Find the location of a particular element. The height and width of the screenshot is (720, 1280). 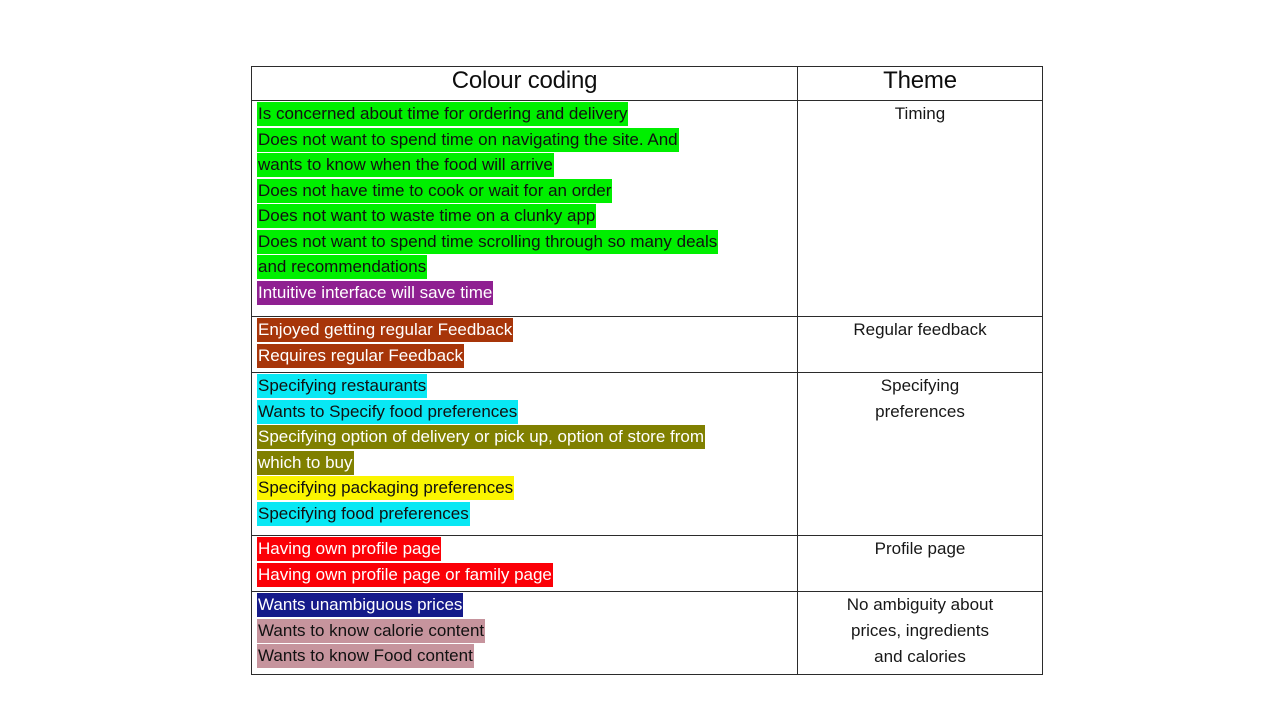

coded-quote-line: Having own profile page or family page is located at coordinates (524, 575).